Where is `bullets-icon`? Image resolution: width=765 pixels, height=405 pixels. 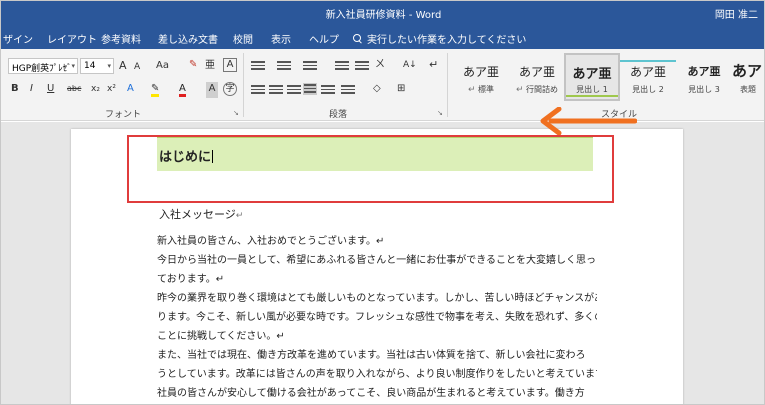
bullets-icon is located at coordinates (258, 67).